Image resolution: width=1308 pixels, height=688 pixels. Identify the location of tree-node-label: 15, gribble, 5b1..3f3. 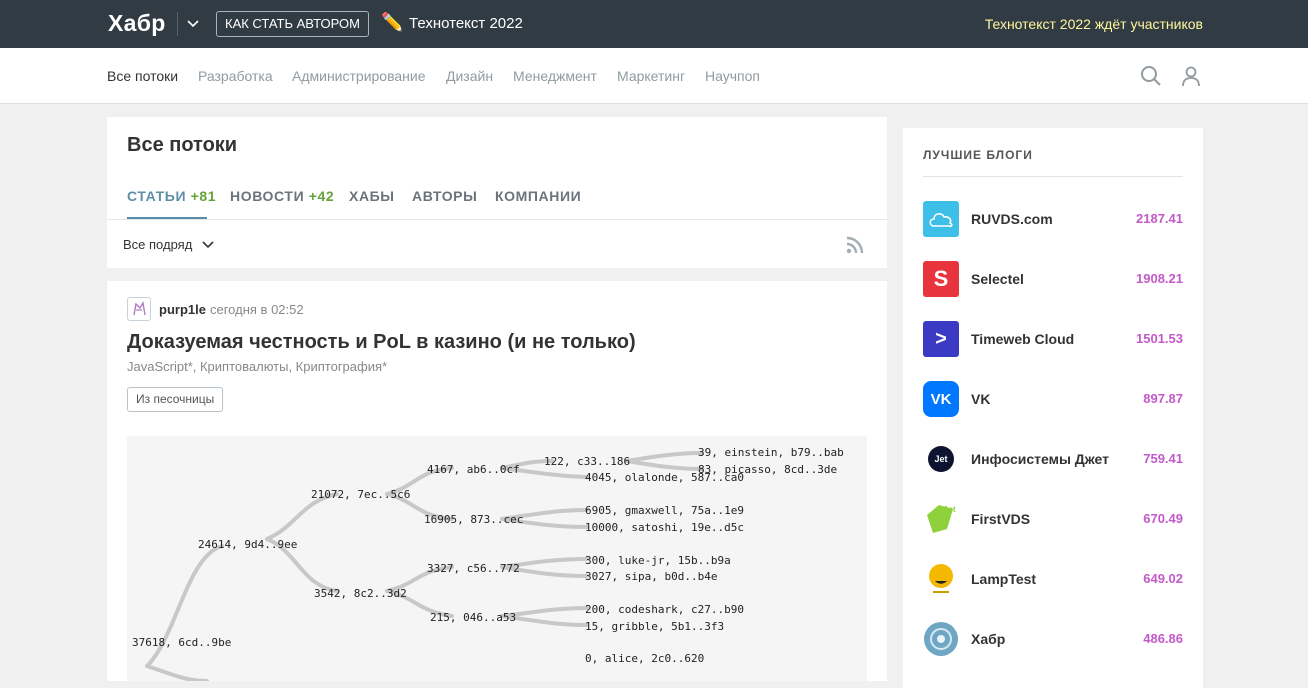
(654, 626).